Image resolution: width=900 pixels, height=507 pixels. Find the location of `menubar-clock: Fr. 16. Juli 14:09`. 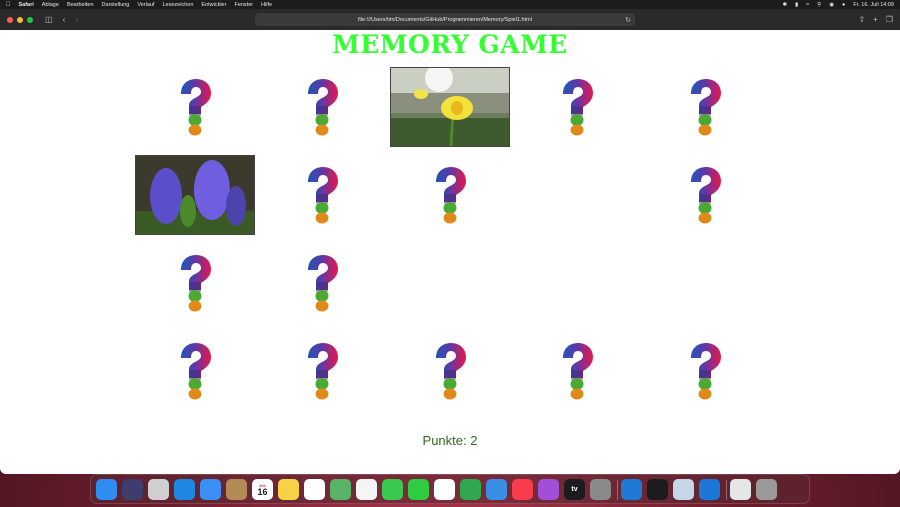

menubar-clock: Fr. 16. Juli 14:09 is located at coordinates (873, 5).